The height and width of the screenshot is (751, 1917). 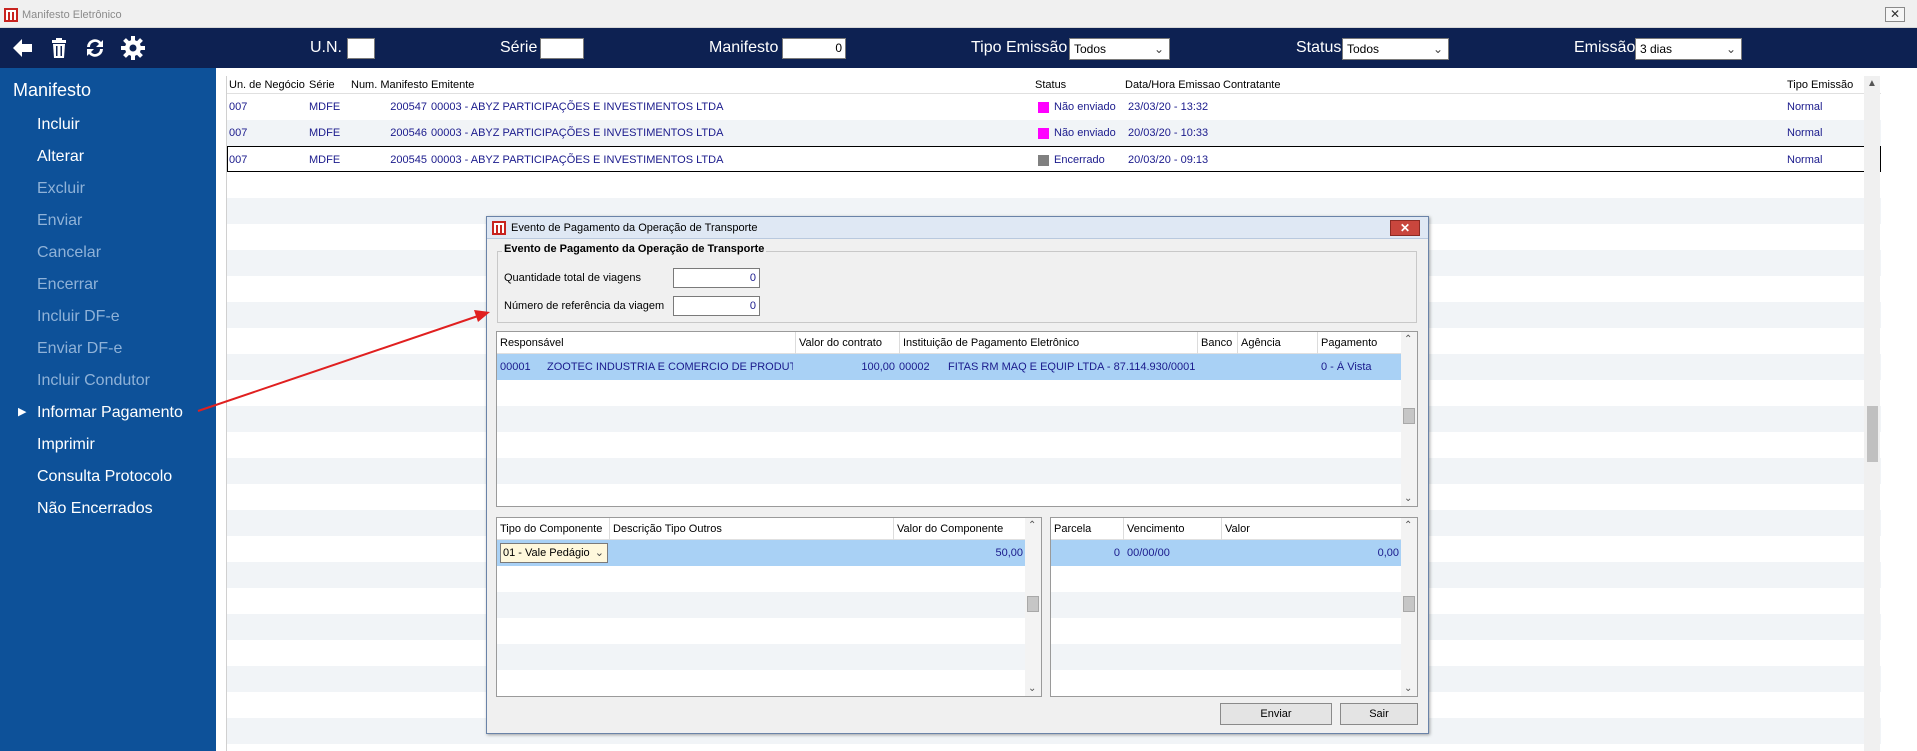 I want to click on col-header-valor-componente: Valor do Componente, so click(x=950, y=529).